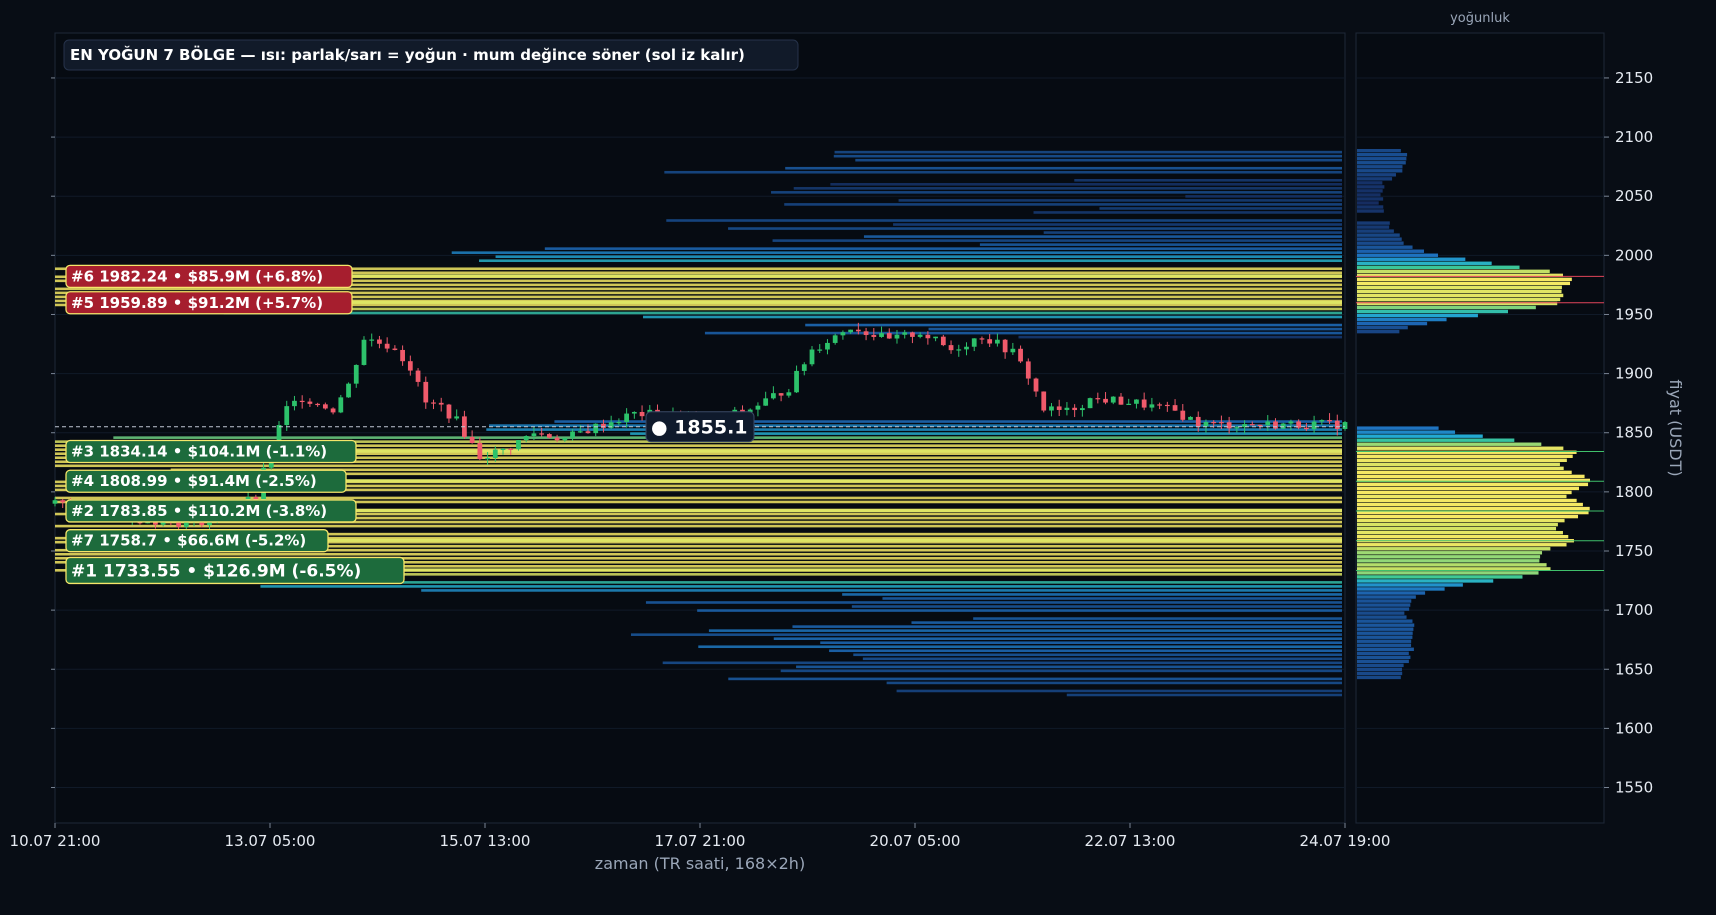 Image resolution: width=1716 pixels, height=915 pixels. I want to click on x-tick-label: 13.07 05:00, so click(270, 841).